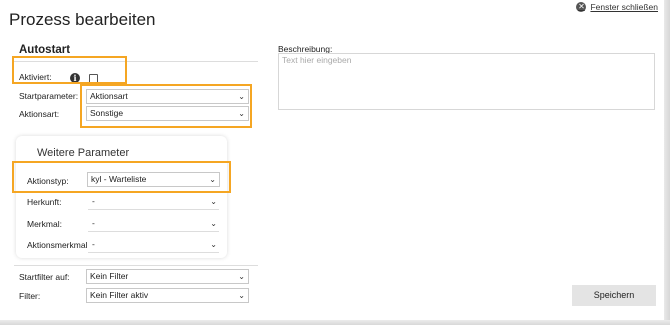  What do you see at coordinates (82, 19) in the screenshot?
I see `dialog-title: Prozess bearbeiten` at bounding box center [82, 19].